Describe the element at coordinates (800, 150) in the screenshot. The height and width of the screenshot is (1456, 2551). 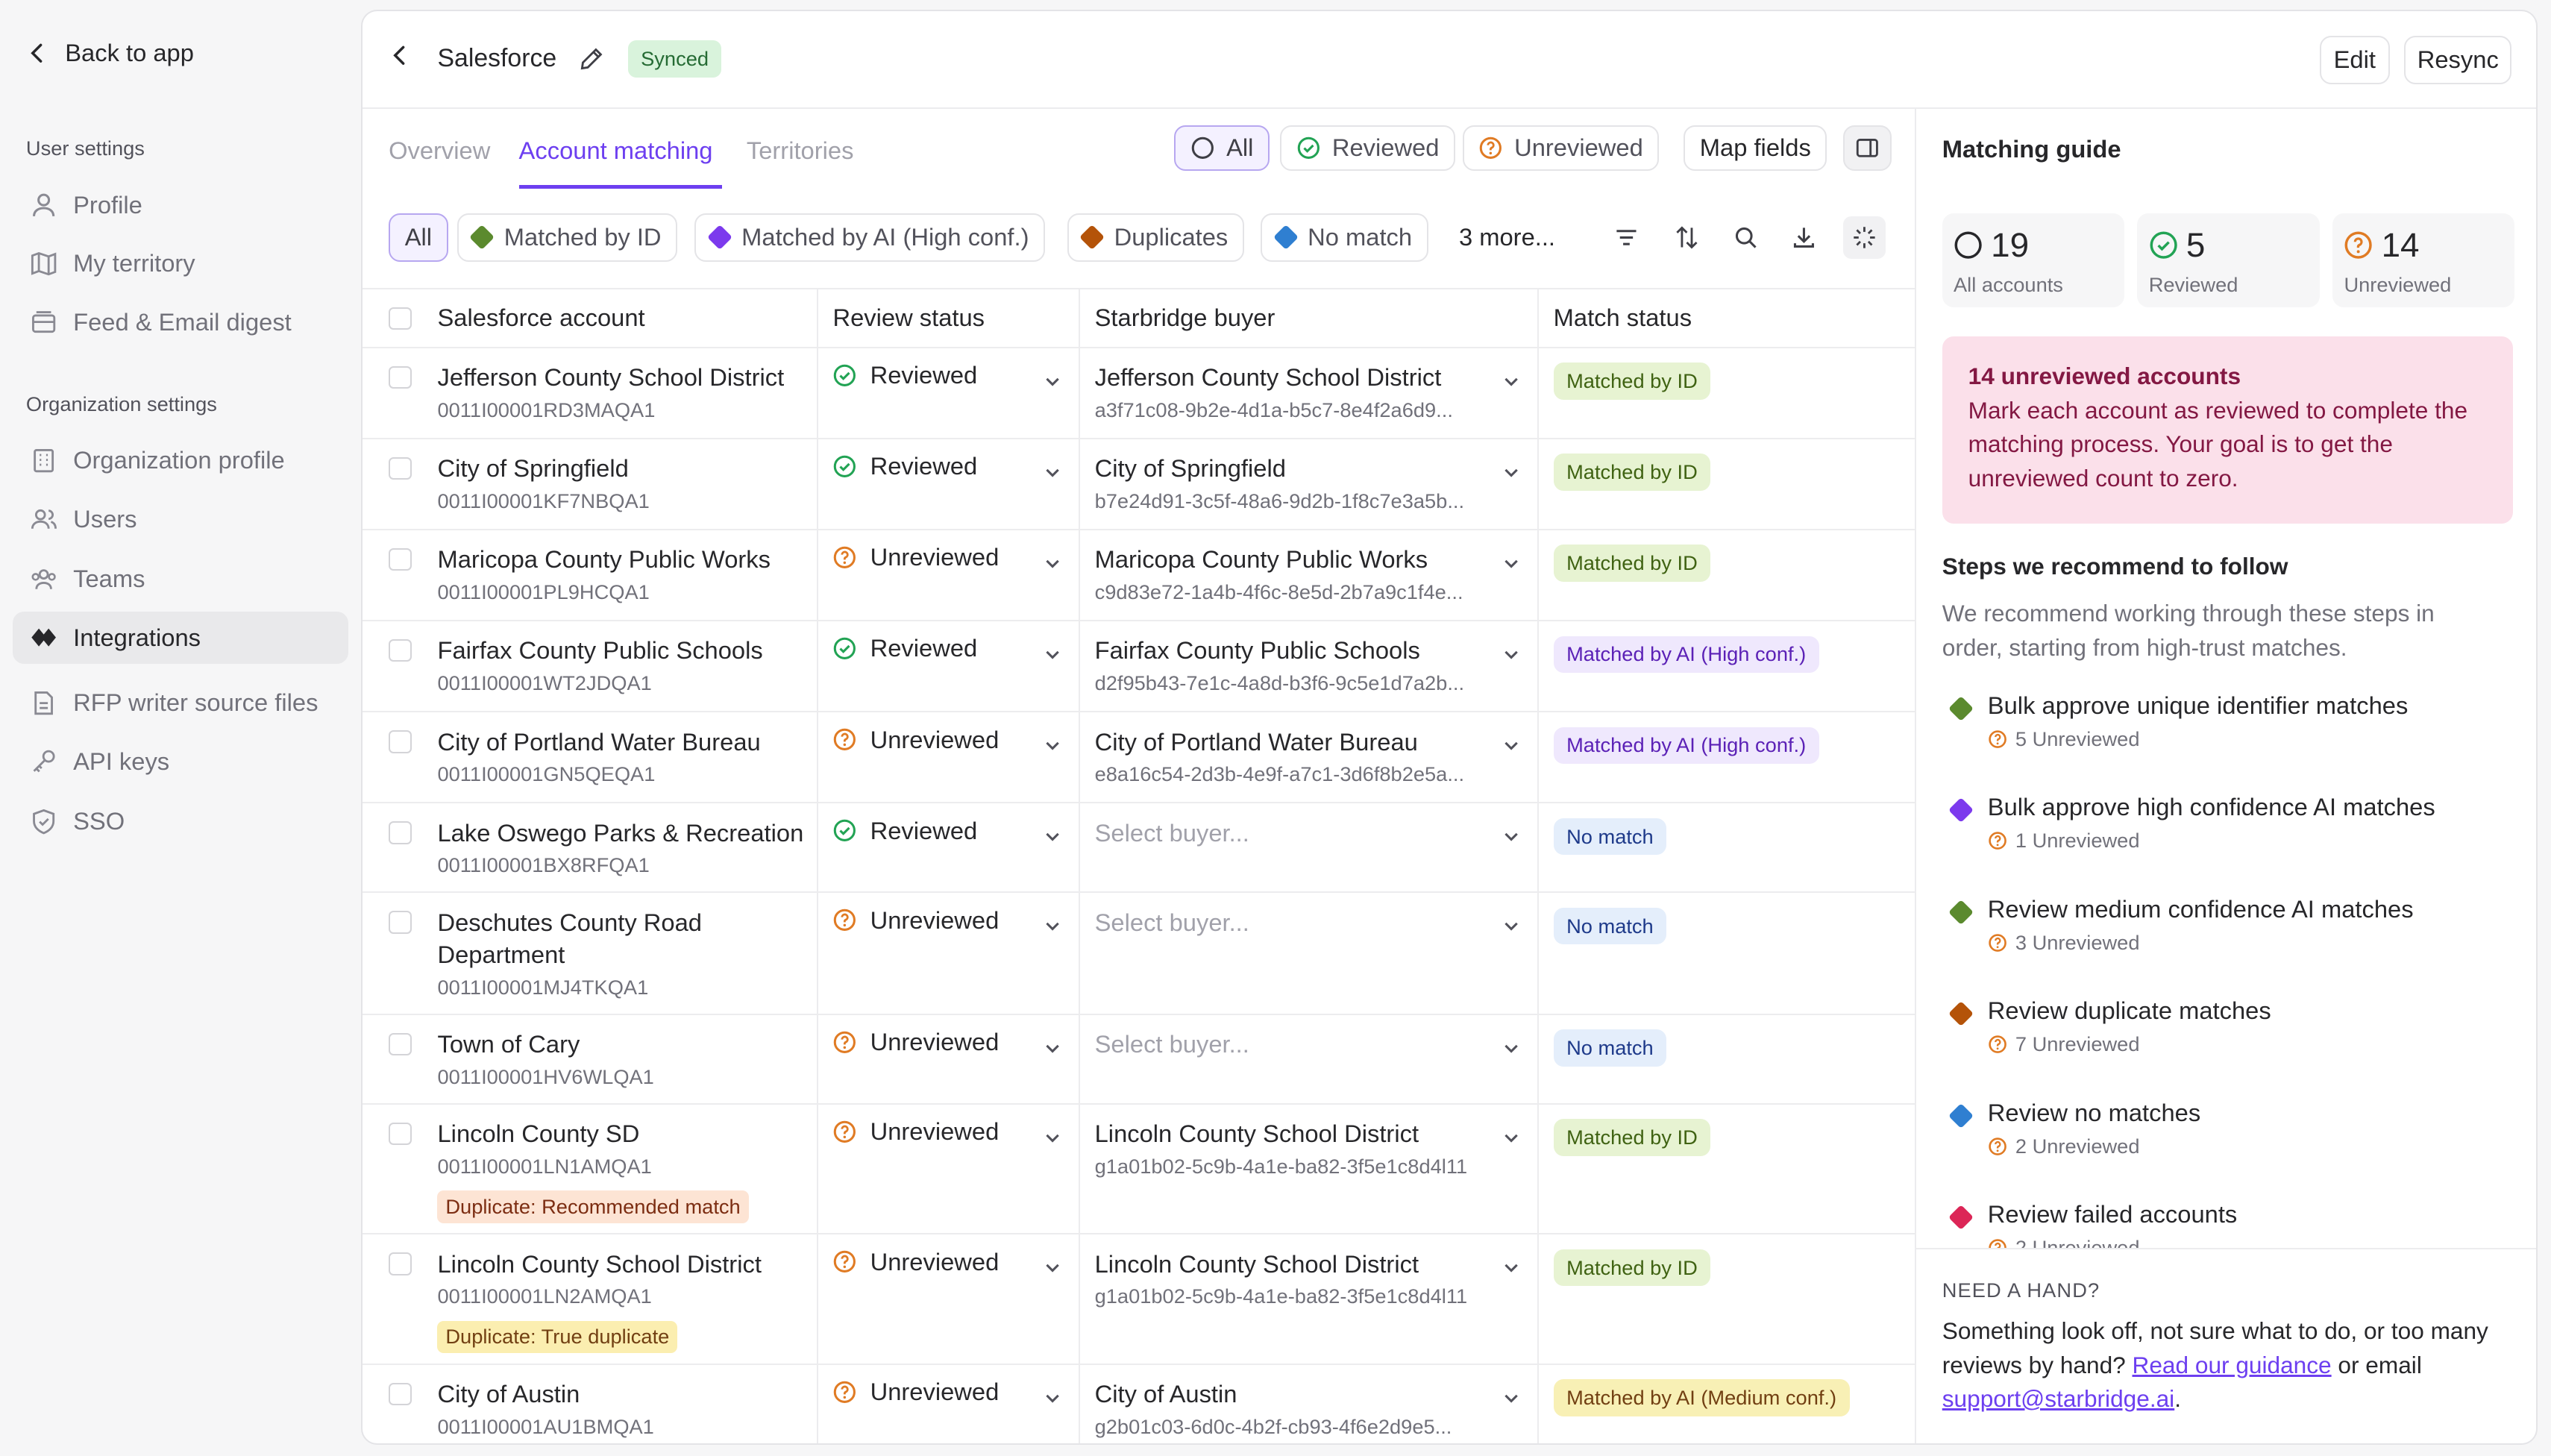
I see `tab-territories: Territories` at that location.